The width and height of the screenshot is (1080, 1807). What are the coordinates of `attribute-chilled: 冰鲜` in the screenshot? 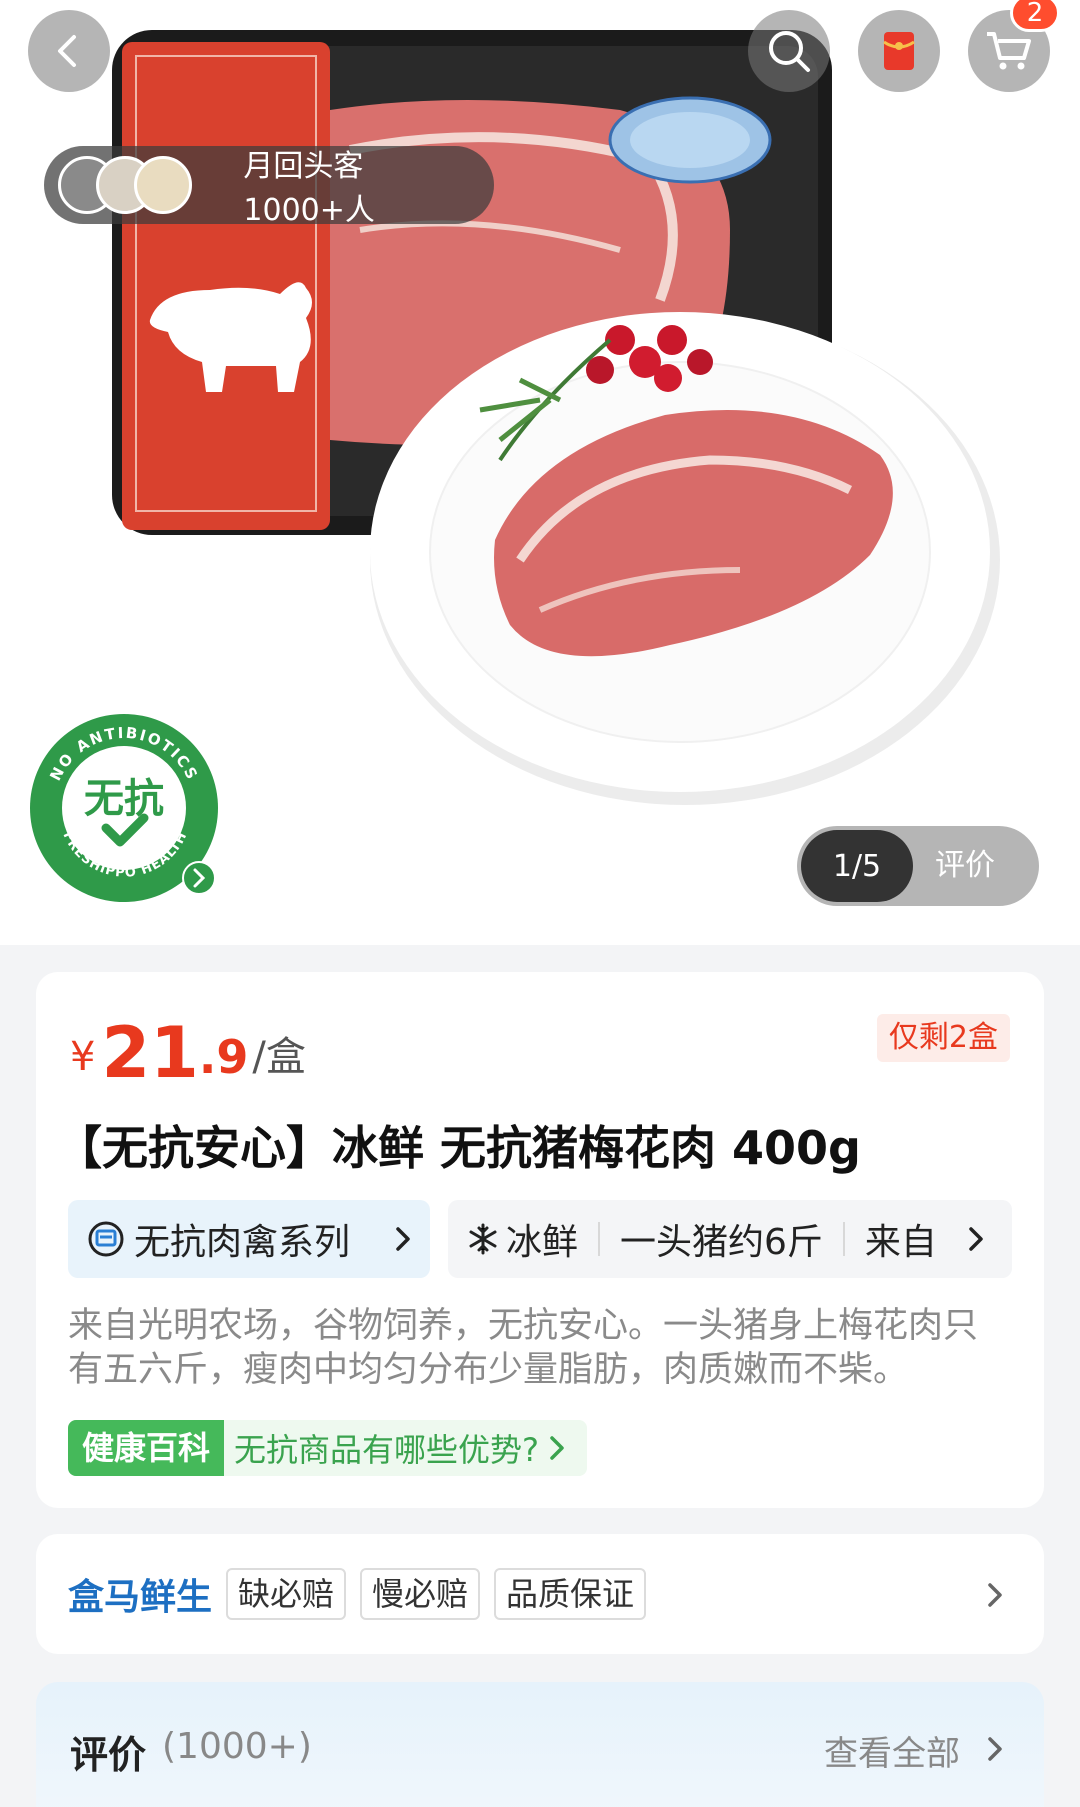 It's located at (522, 1239).